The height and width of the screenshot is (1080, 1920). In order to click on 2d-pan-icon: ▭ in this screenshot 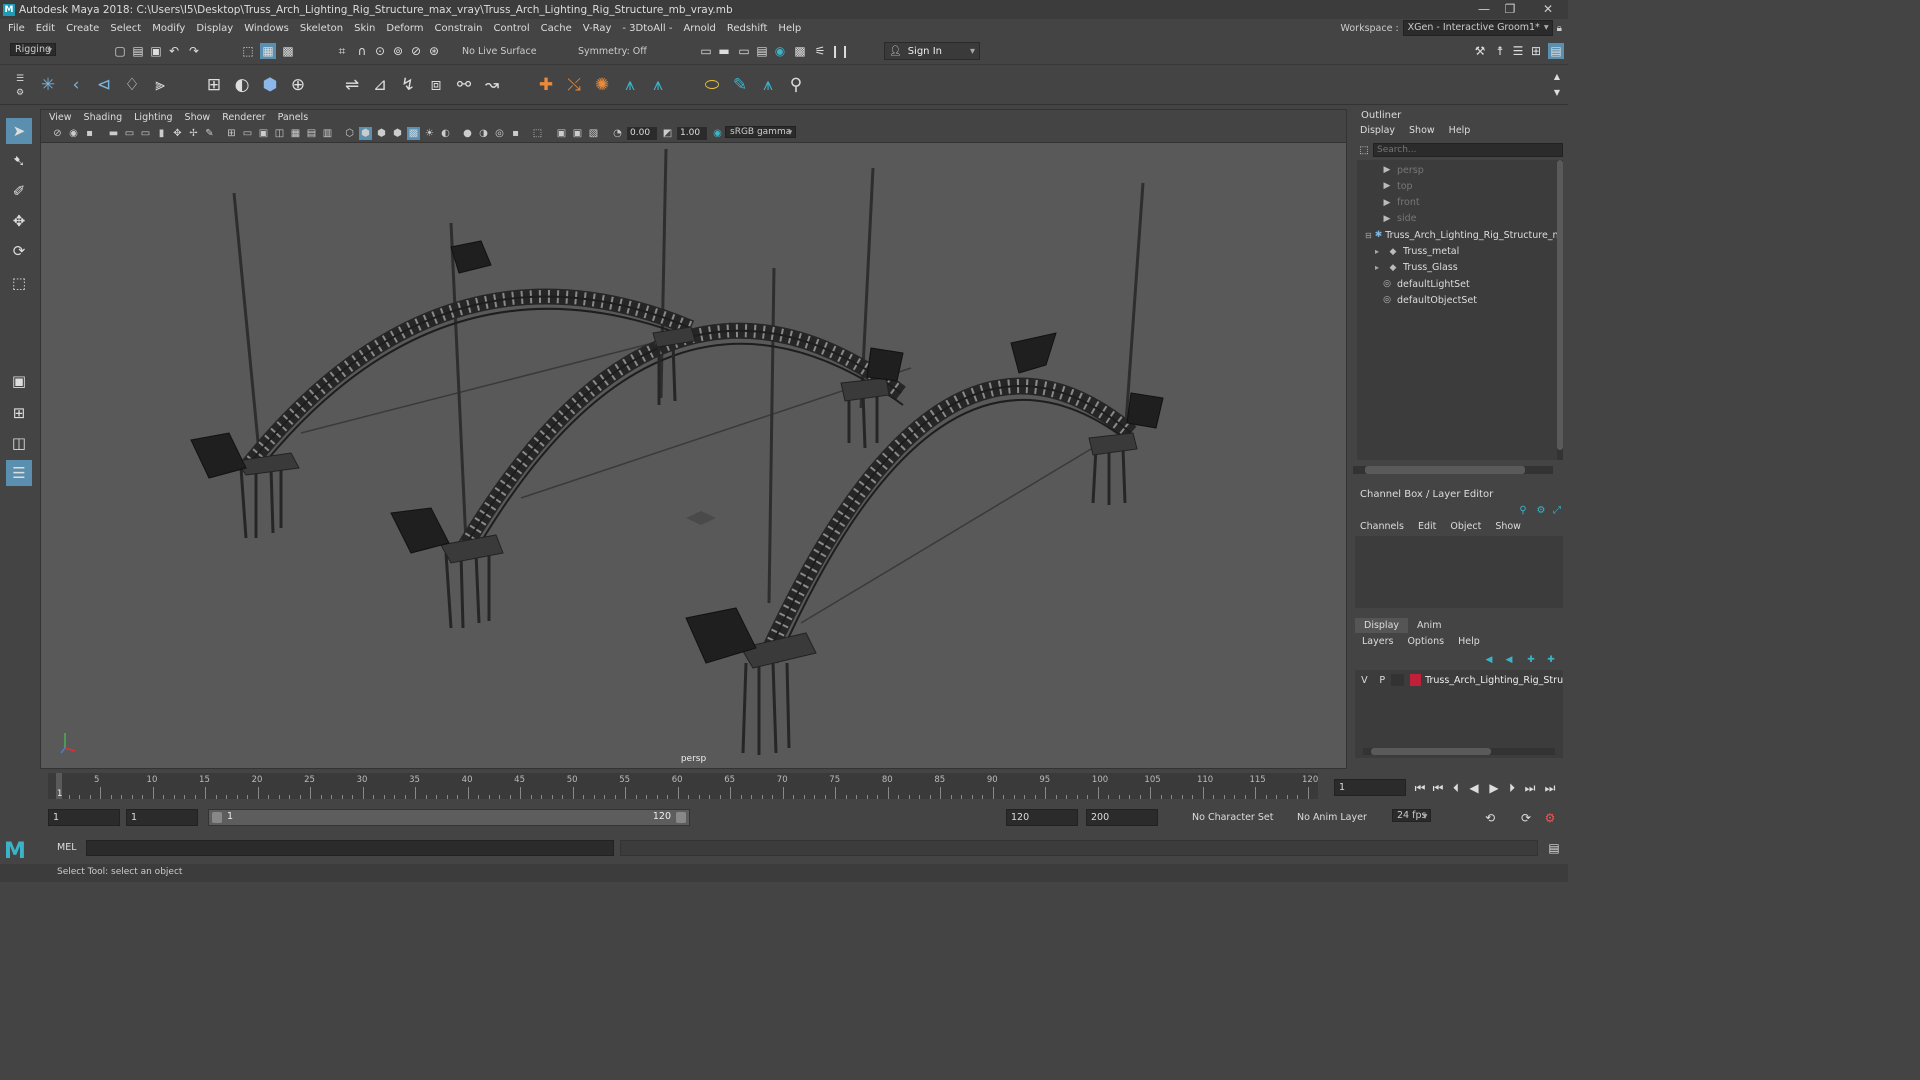, I will do `click(129, 133)`.